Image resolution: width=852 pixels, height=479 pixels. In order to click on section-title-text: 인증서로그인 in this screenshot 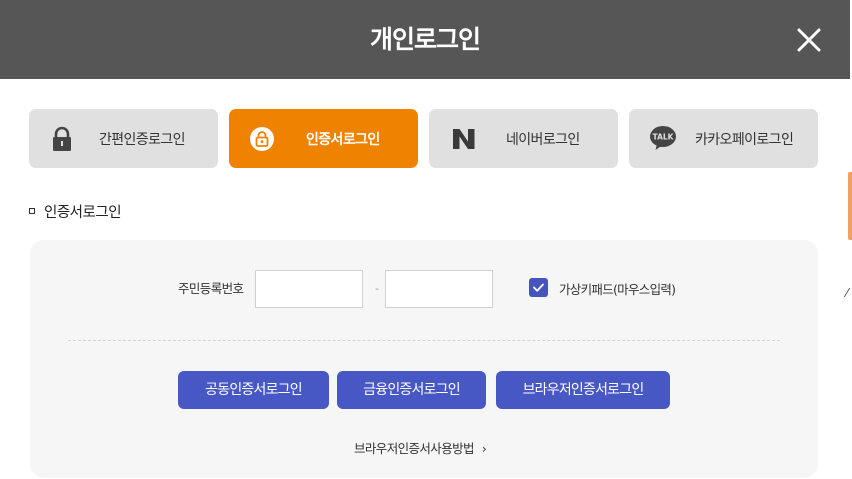, I will do `click(83, 213)`.